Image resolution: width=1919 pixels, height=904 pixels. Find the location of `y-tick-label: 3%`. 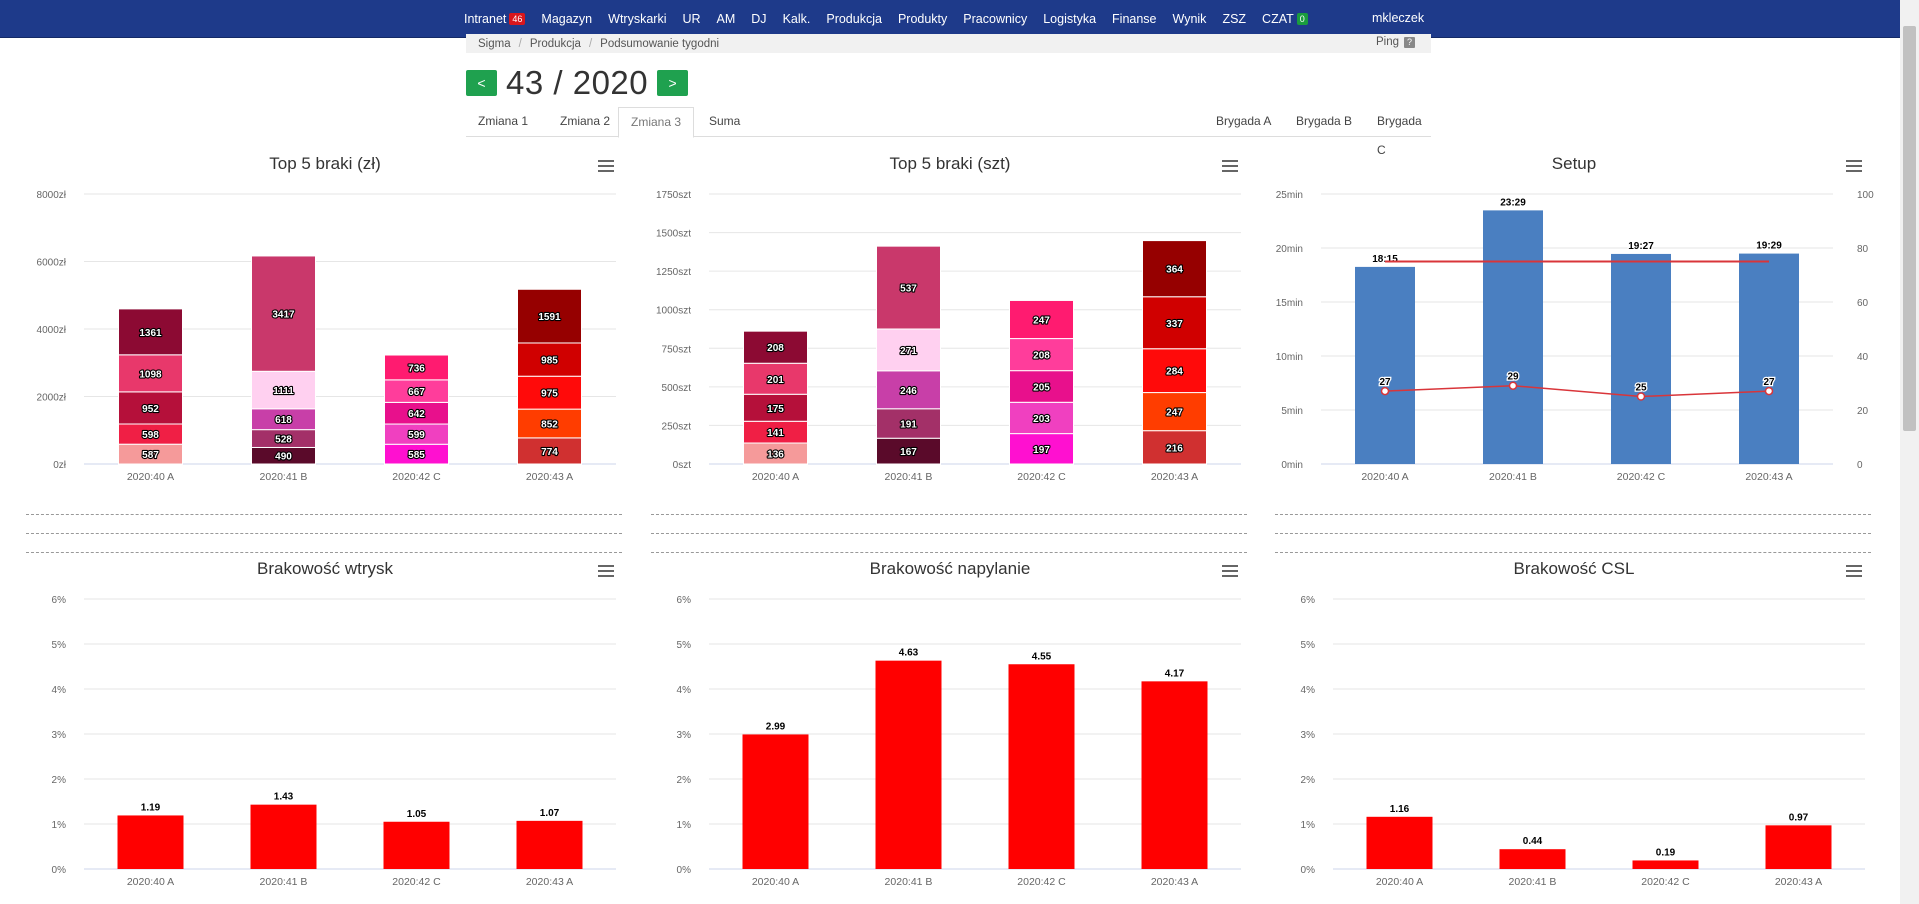

y-tick-label: 3% is located at coordinates (59, 735).